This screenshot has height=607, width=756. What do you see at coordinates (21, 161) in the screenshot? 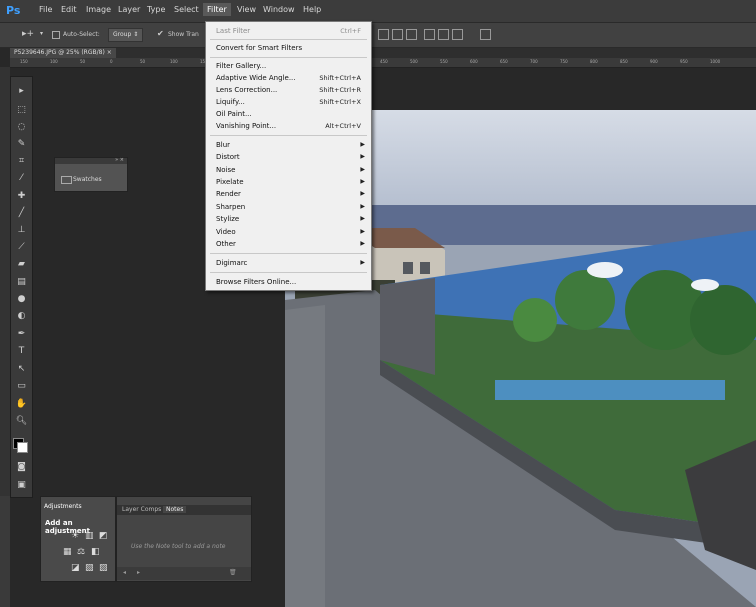
I see `crop-tool-icon: ⌗` at bounding box center [21, 161].